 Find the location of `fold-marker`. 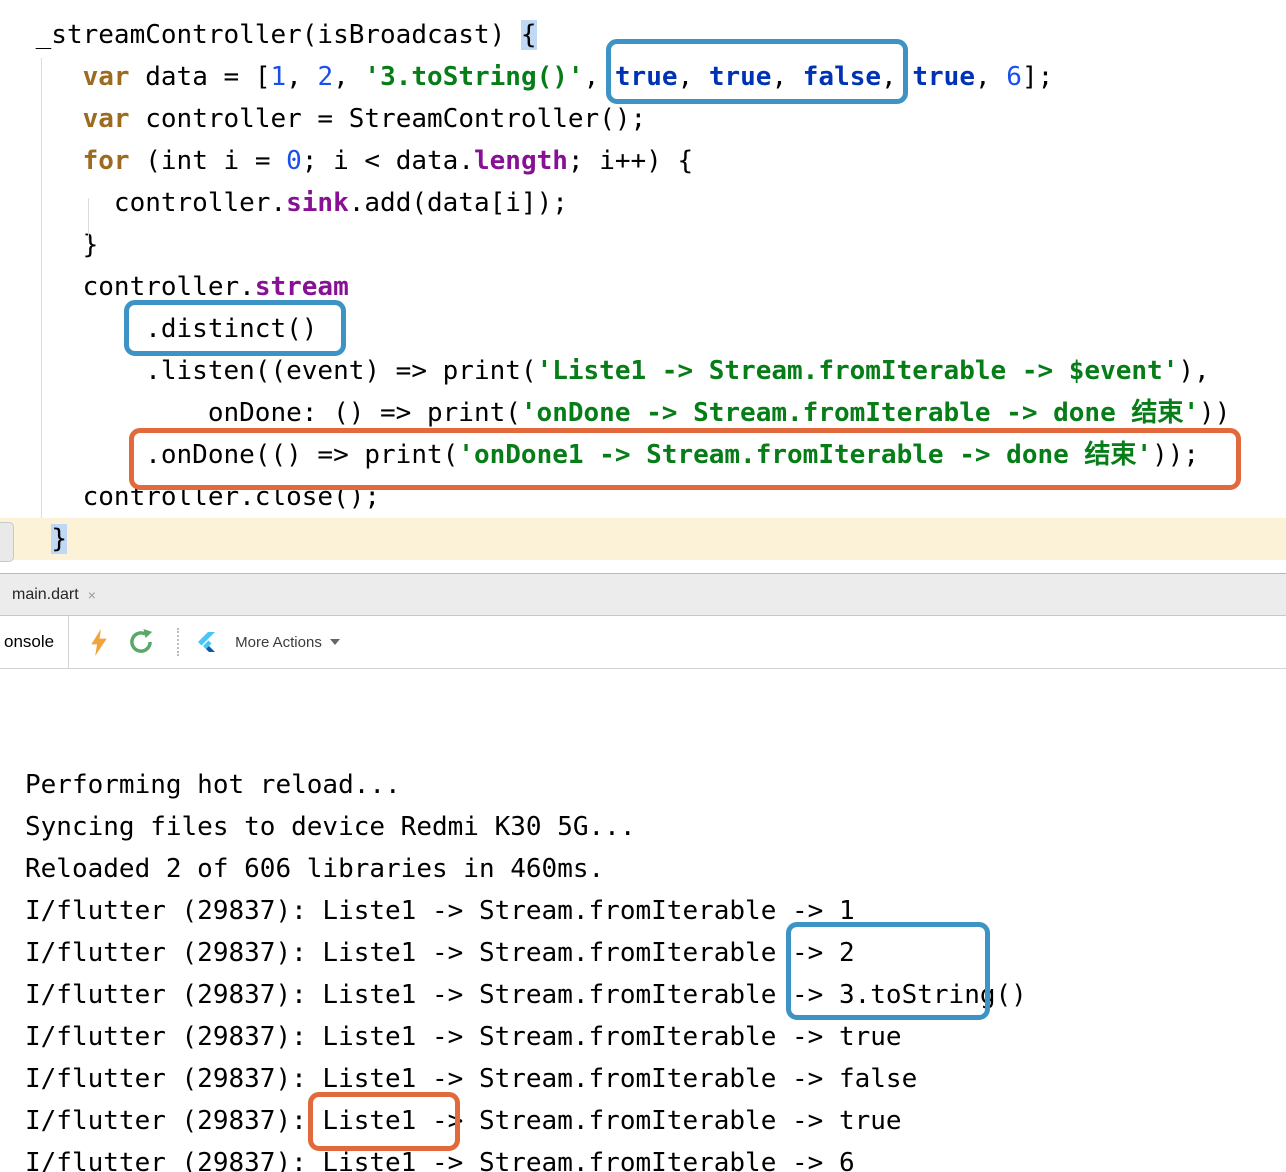

fold-marker is located at coordinates (7, 542).